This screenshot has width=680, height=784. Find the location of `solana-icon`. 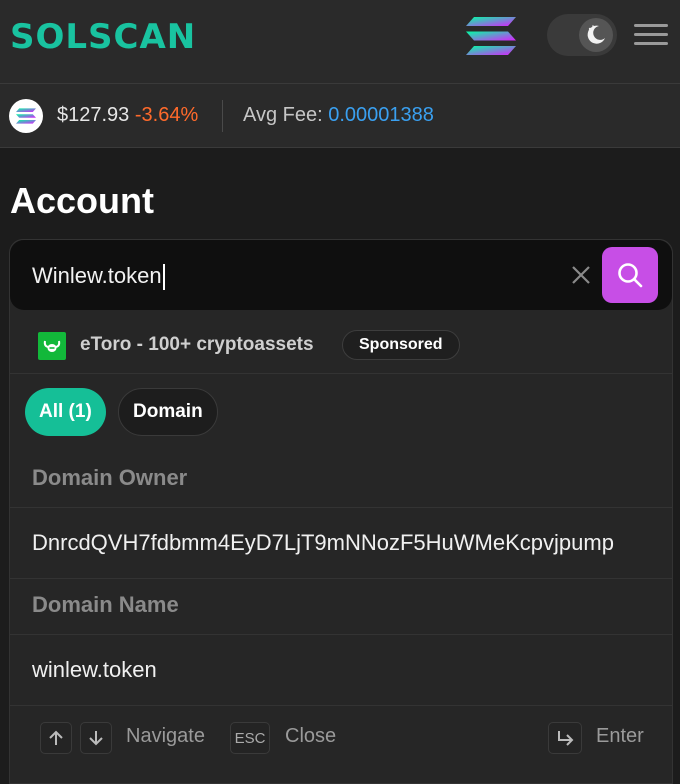

solana-icon is located at coordinates (491, 36).